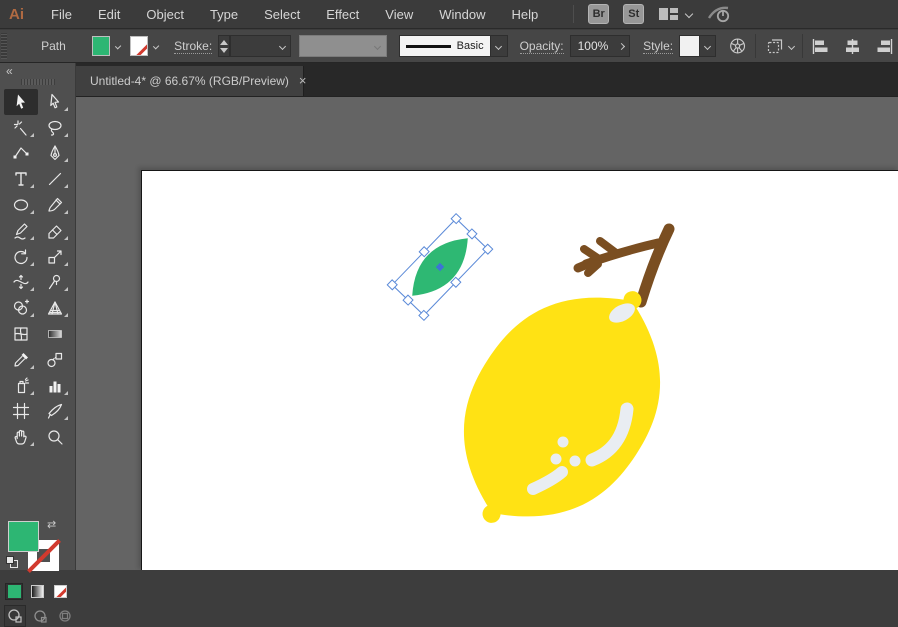 This screenshot has width=898, height=627. What do you see at coordinates (852, 46) in the screenshot?
I see `align-center-icon` at bounding box center [852, 46].